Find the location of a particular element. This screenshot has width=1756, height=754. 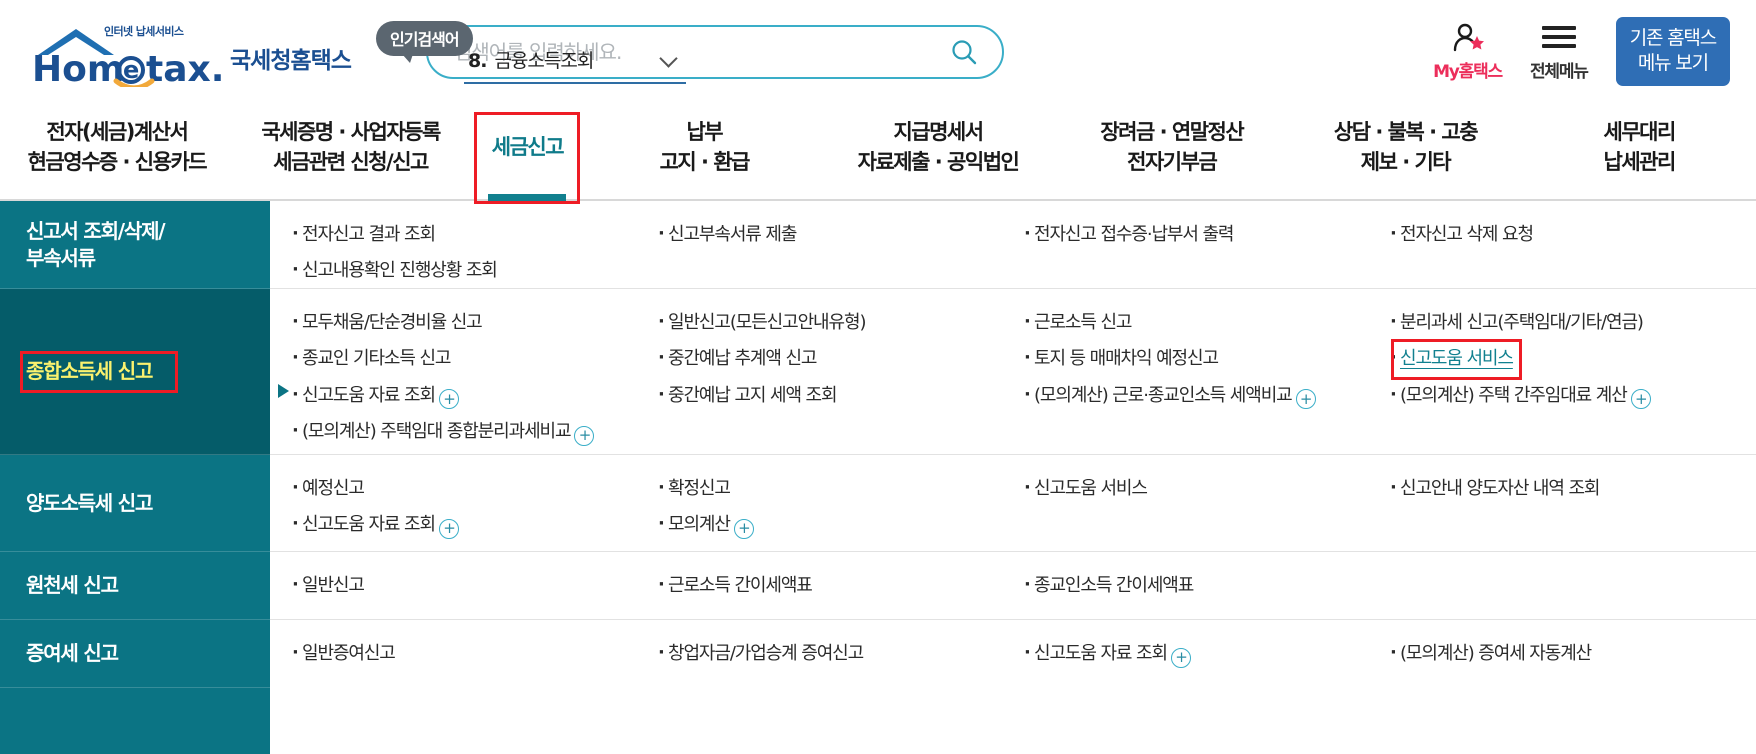

gnb-tab-tax-filing: 세금신고 is located at coordinates (527, 153).